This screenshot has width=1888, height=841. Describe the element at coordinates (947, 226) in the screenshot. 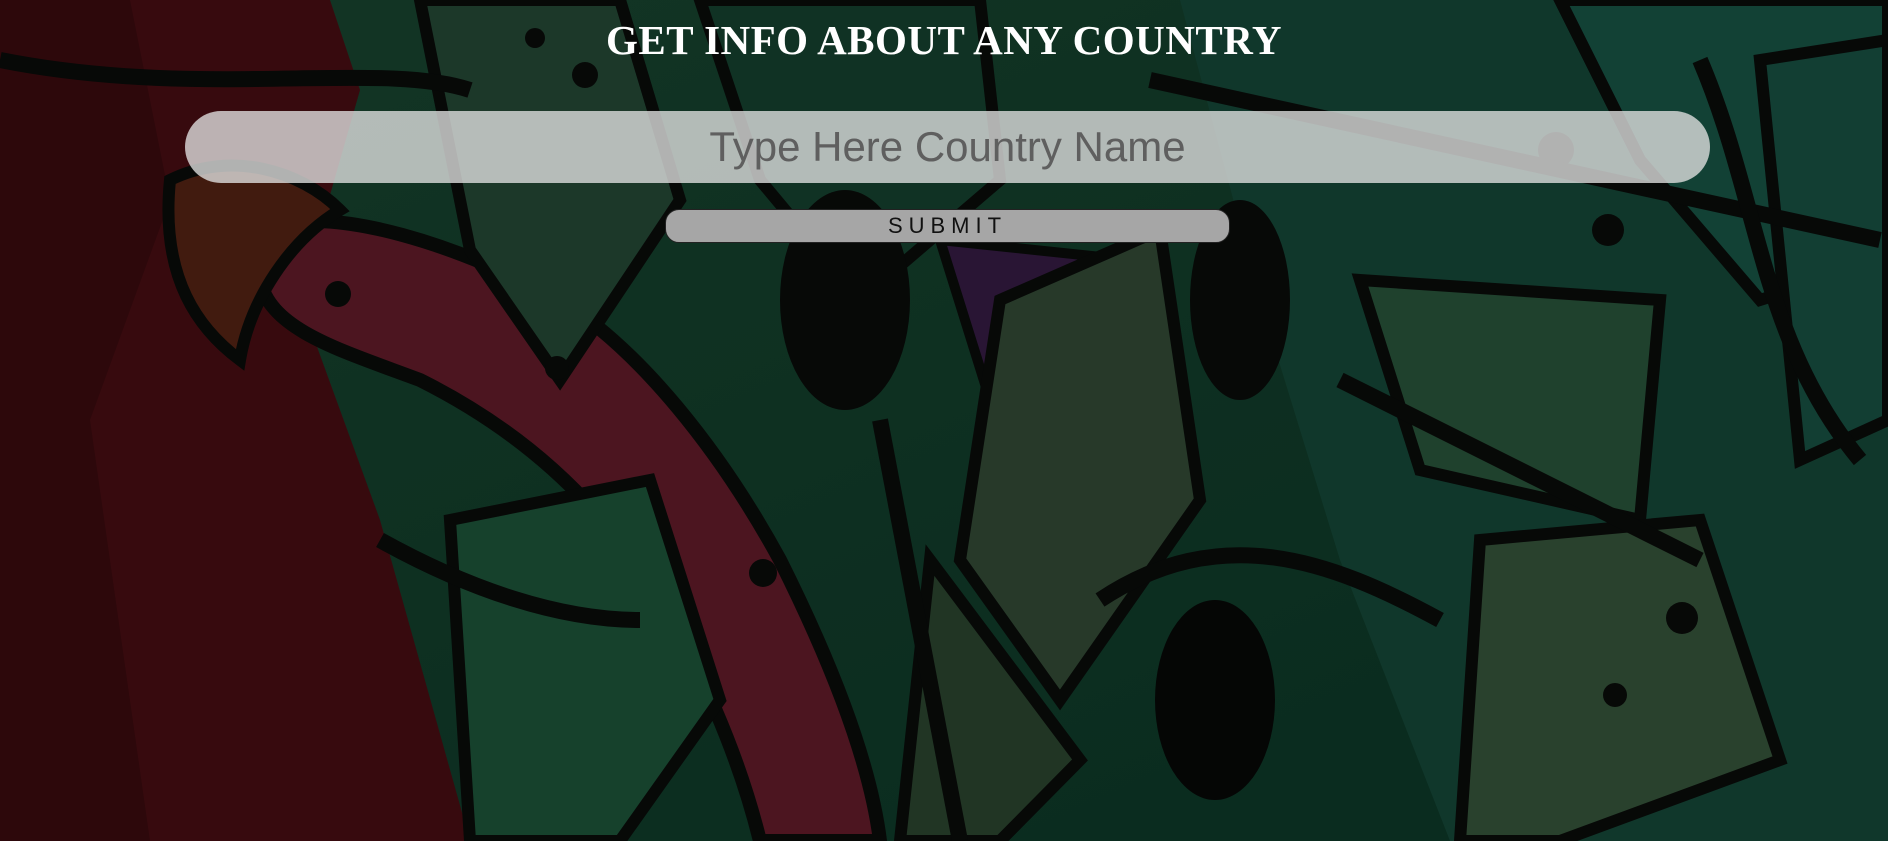

I see `submit-button: SUBMIT` at that location.